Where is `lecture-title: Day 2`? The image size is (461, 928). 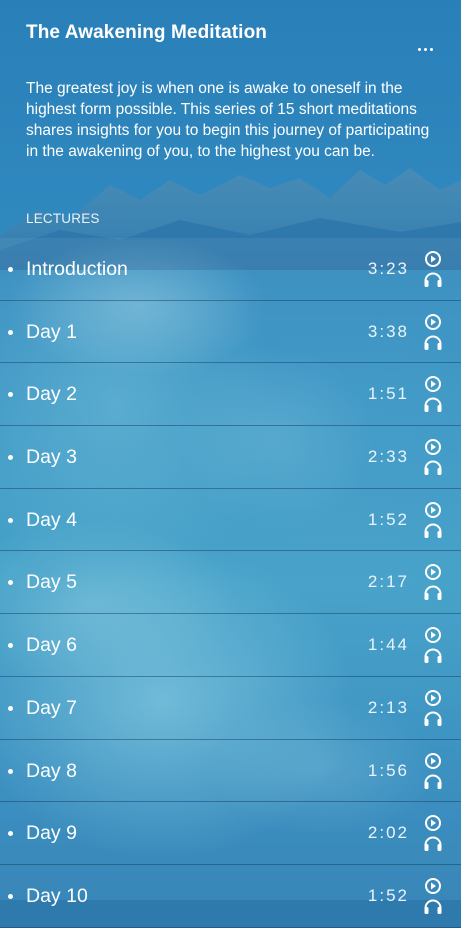
lecture-title: Day 2 is located at coordinates (51, 394).